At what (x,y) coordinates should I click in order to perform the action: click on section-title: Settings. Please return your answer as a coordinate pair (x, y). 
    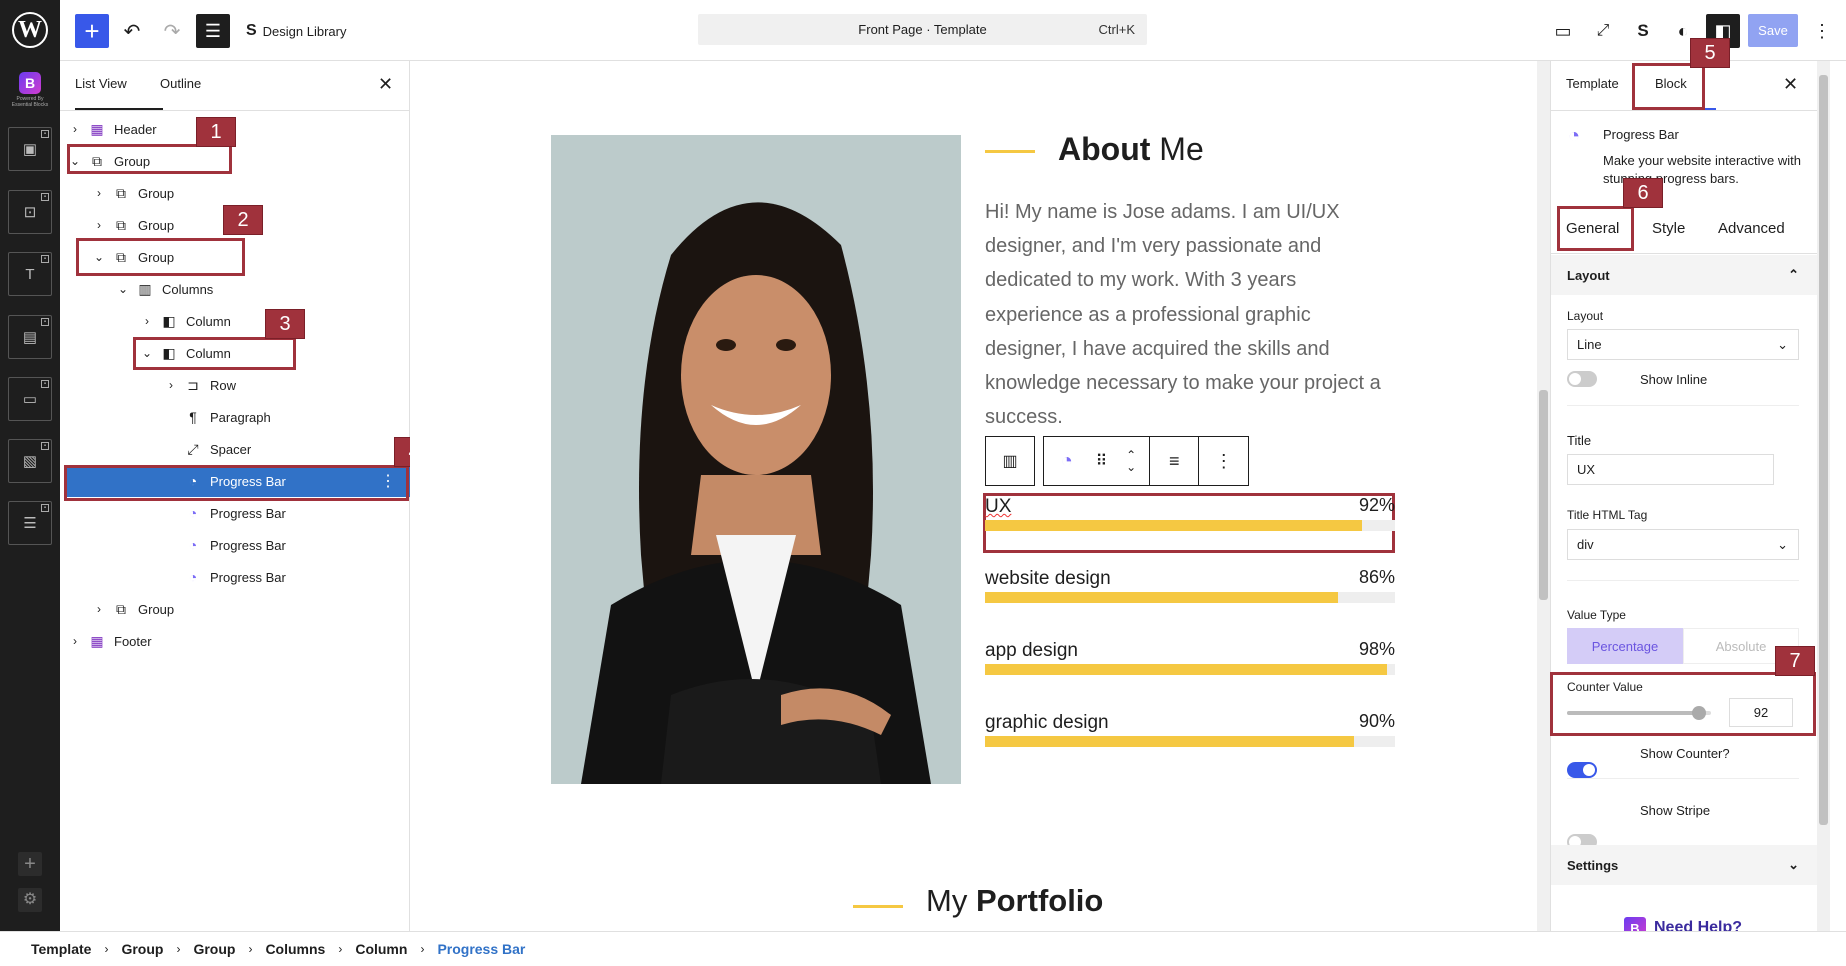
    Looking at the image, I should click on (1593, 865).